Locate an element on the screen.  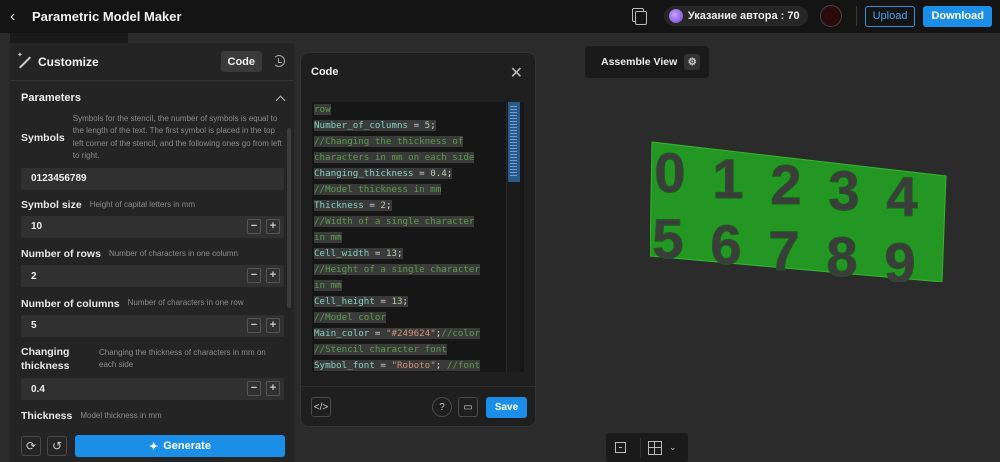
parameters-title: Parameters is located at coordinates (51, 98).